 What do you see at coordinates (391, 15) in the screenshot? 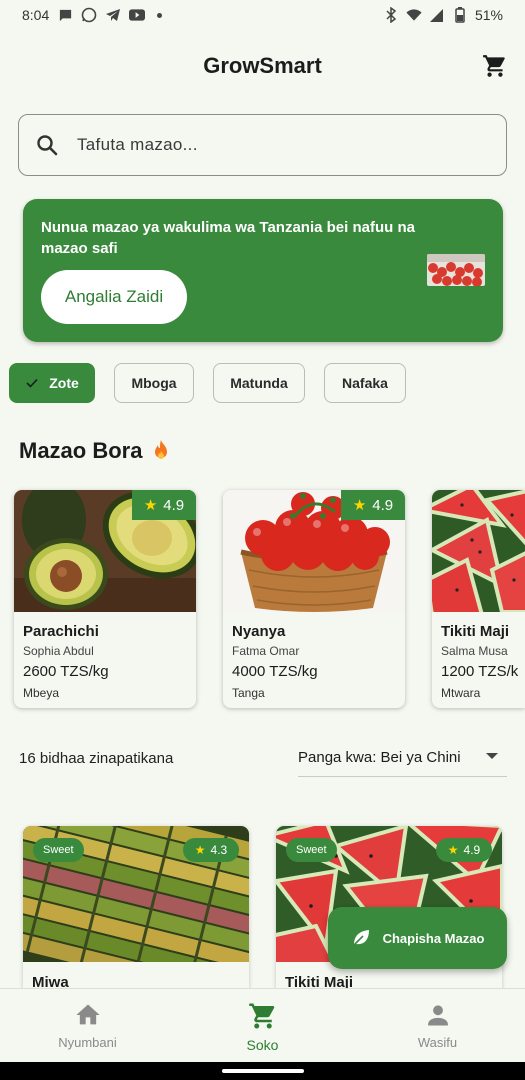
I see `bluetooth-icon` at bounding box center [391, 15].